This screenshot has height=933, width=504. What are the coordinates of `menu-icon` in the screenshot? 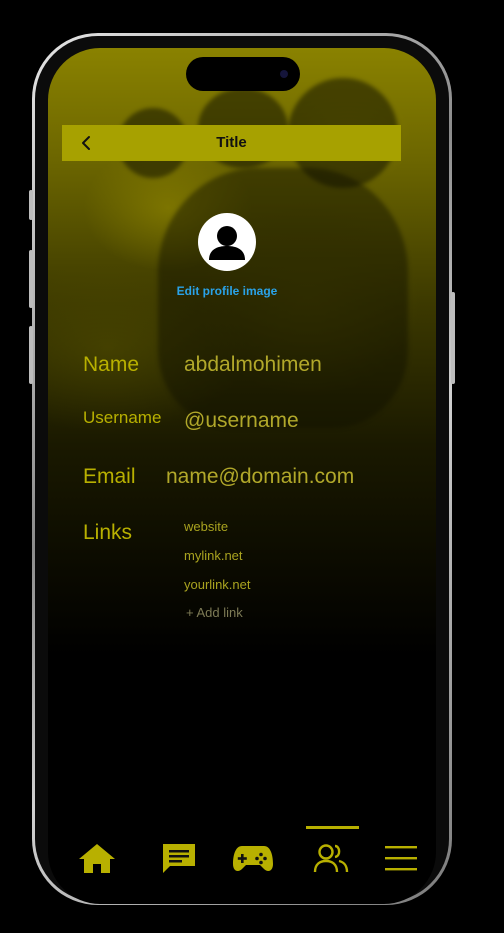 It's located at (401, 858).